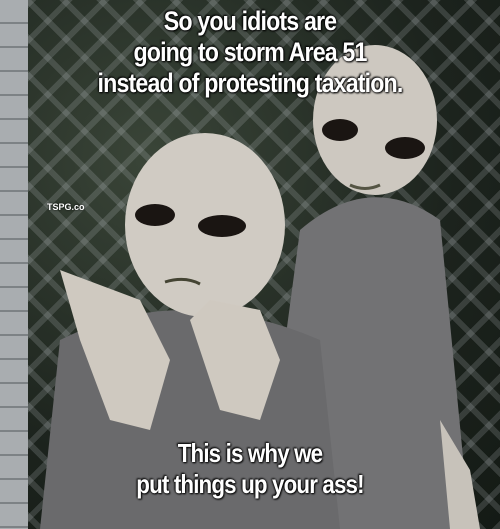 The height and width of the screenshot is (529, 500). What do you see at coordinates (250, 484) in the screenshot?
I see `caption-line: put things up your ass!` at bounding box center [250, 484].